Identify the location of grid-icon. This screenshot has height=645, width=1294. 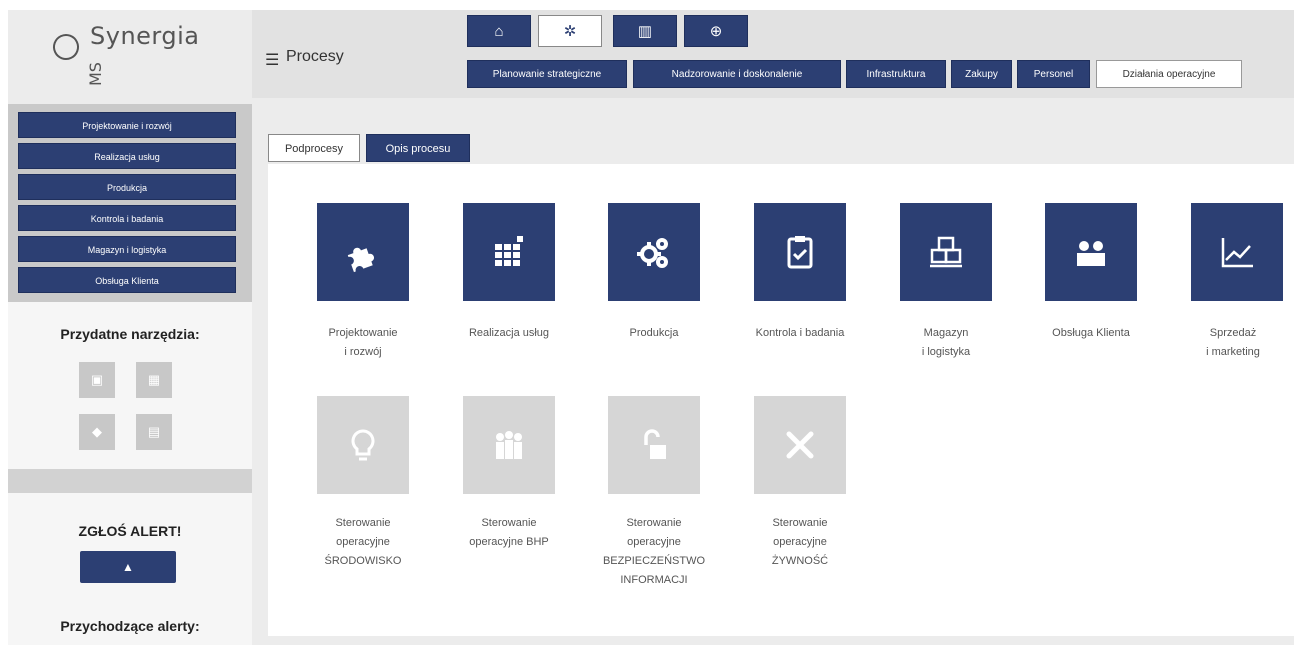
(509, 251).